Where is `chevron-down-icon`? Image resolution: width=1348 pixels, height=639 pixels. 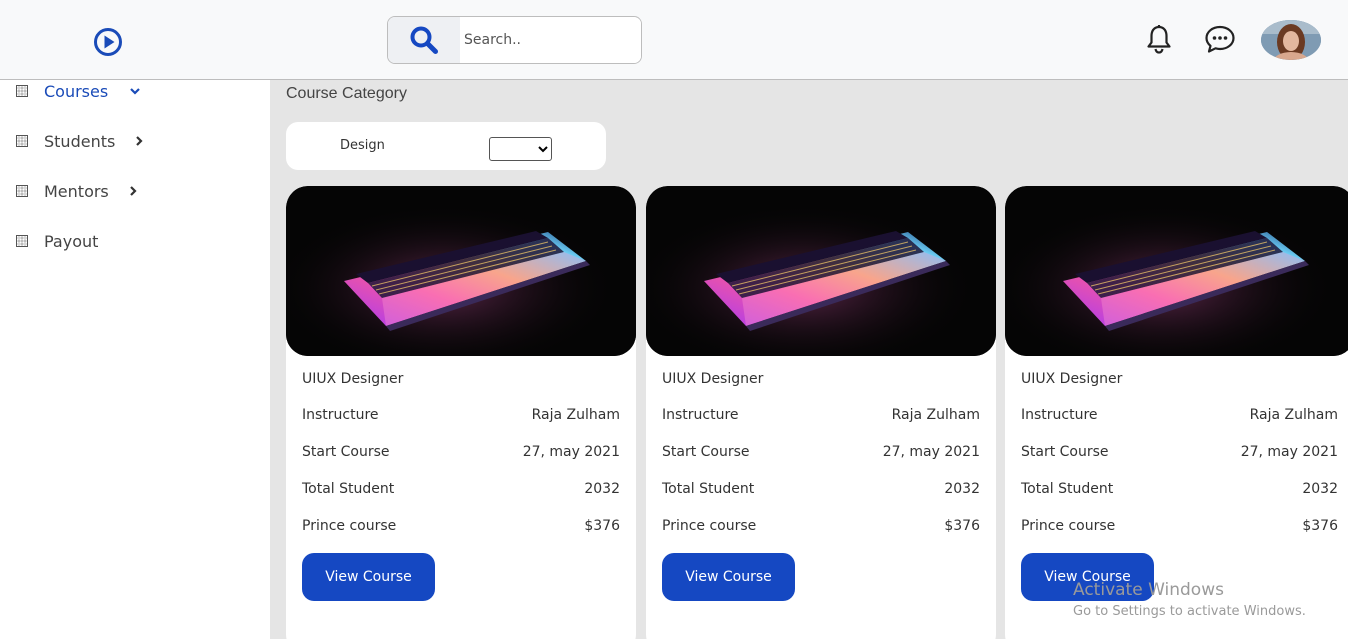
chevron-down-icon is located at coordinates (135, 91).